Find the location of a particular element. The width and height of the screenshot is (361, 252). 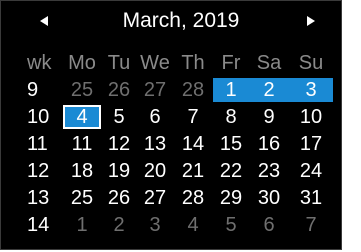

week-number: 14 is located at coordinates (38, 225).